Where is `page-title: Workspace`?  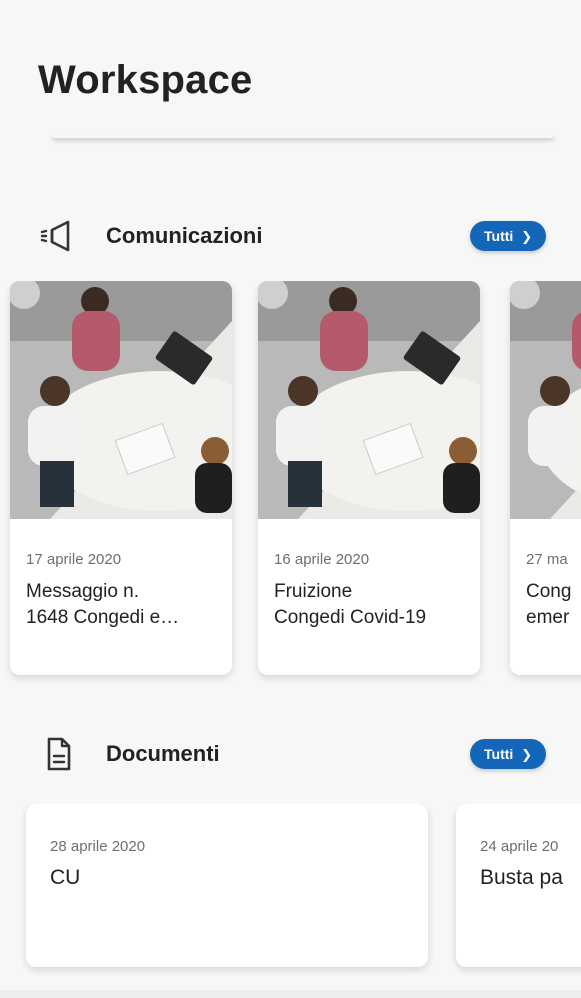
page-title: Workspace is located at coordinates (145, 80).